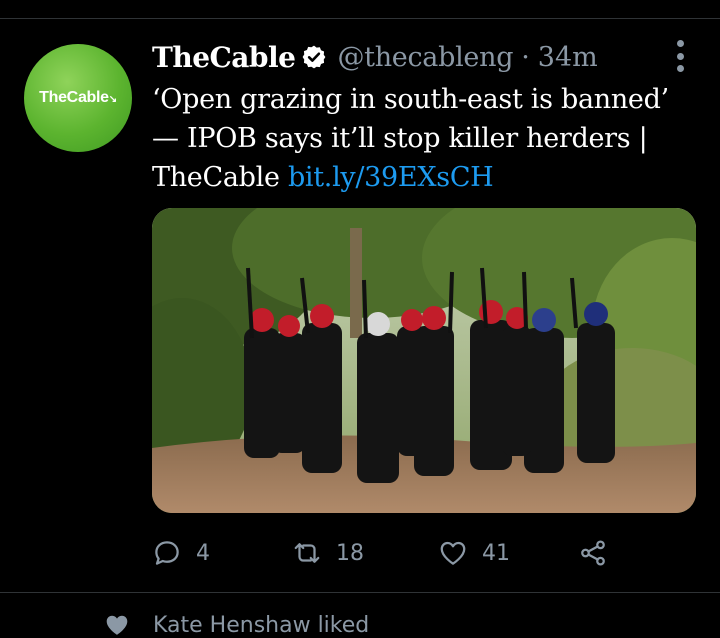 The width and height of the screenshot is (720, 638). Describe the element at coordinates (261, 625) in the screenshot. I see `social-context-text: Kate Henshaw liked` at that location.